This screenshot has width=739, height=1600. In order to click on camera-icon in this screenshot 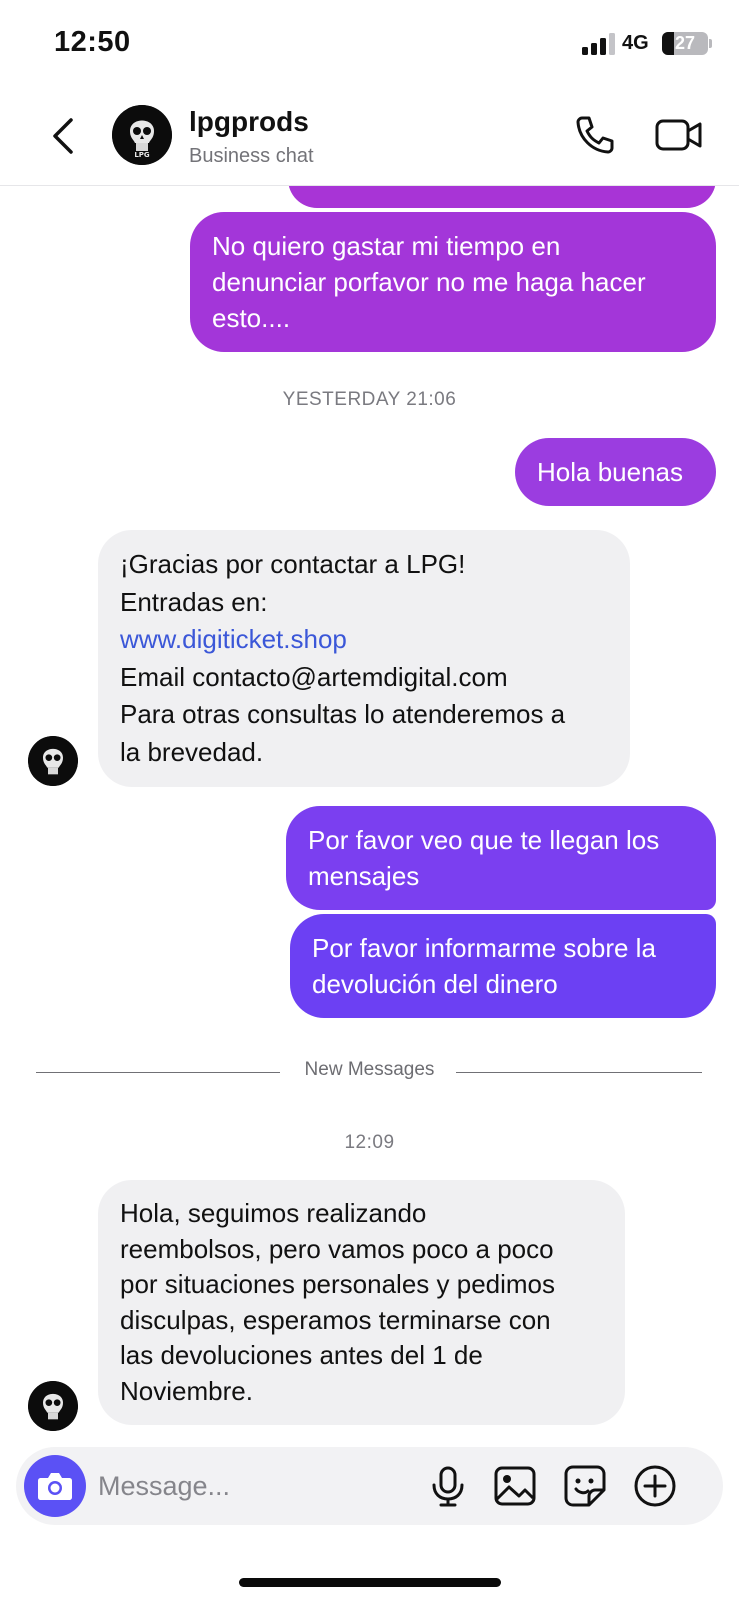, I will do `click(55, 1486)`.